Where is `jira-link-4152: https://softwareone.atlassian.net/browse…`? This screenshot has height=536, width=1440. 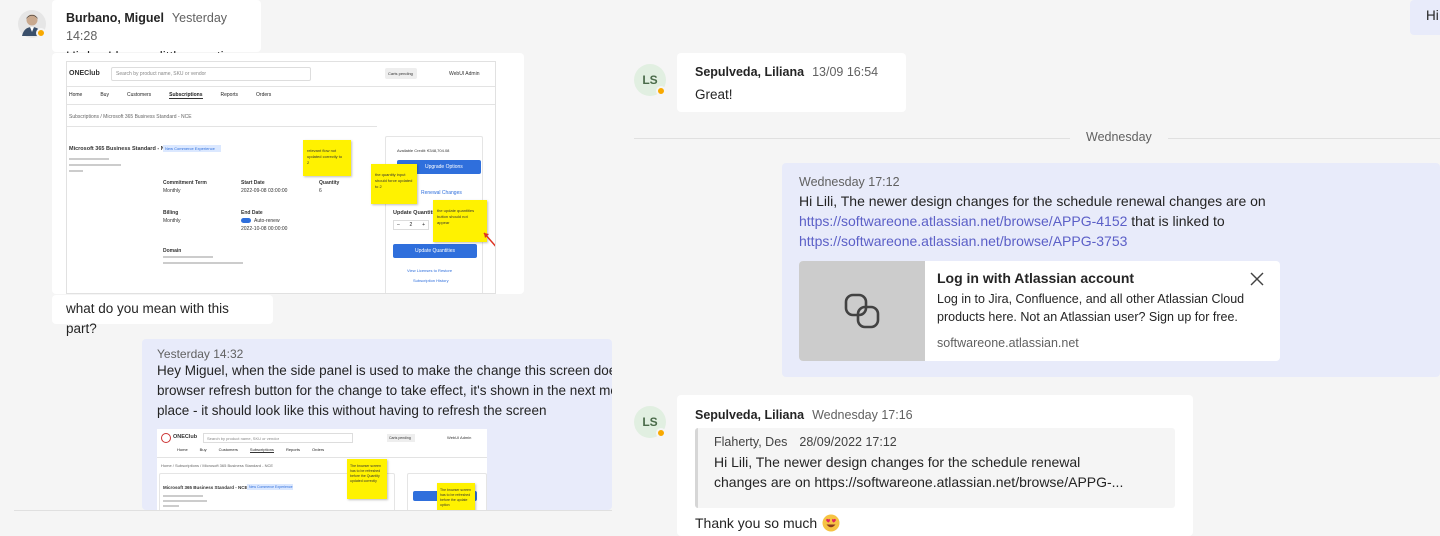 jira-link-4152: https://softwareone.atlassian.net/browse… is located at coordinates (963, 221).